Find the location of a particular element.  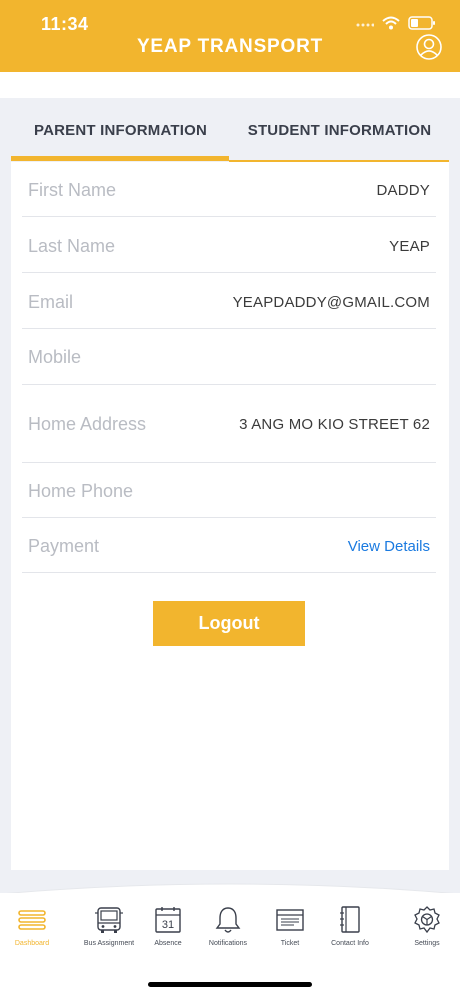

field-email: Email YEAPDADDY@GMAIL.COM is located at coordinates (229, 301).